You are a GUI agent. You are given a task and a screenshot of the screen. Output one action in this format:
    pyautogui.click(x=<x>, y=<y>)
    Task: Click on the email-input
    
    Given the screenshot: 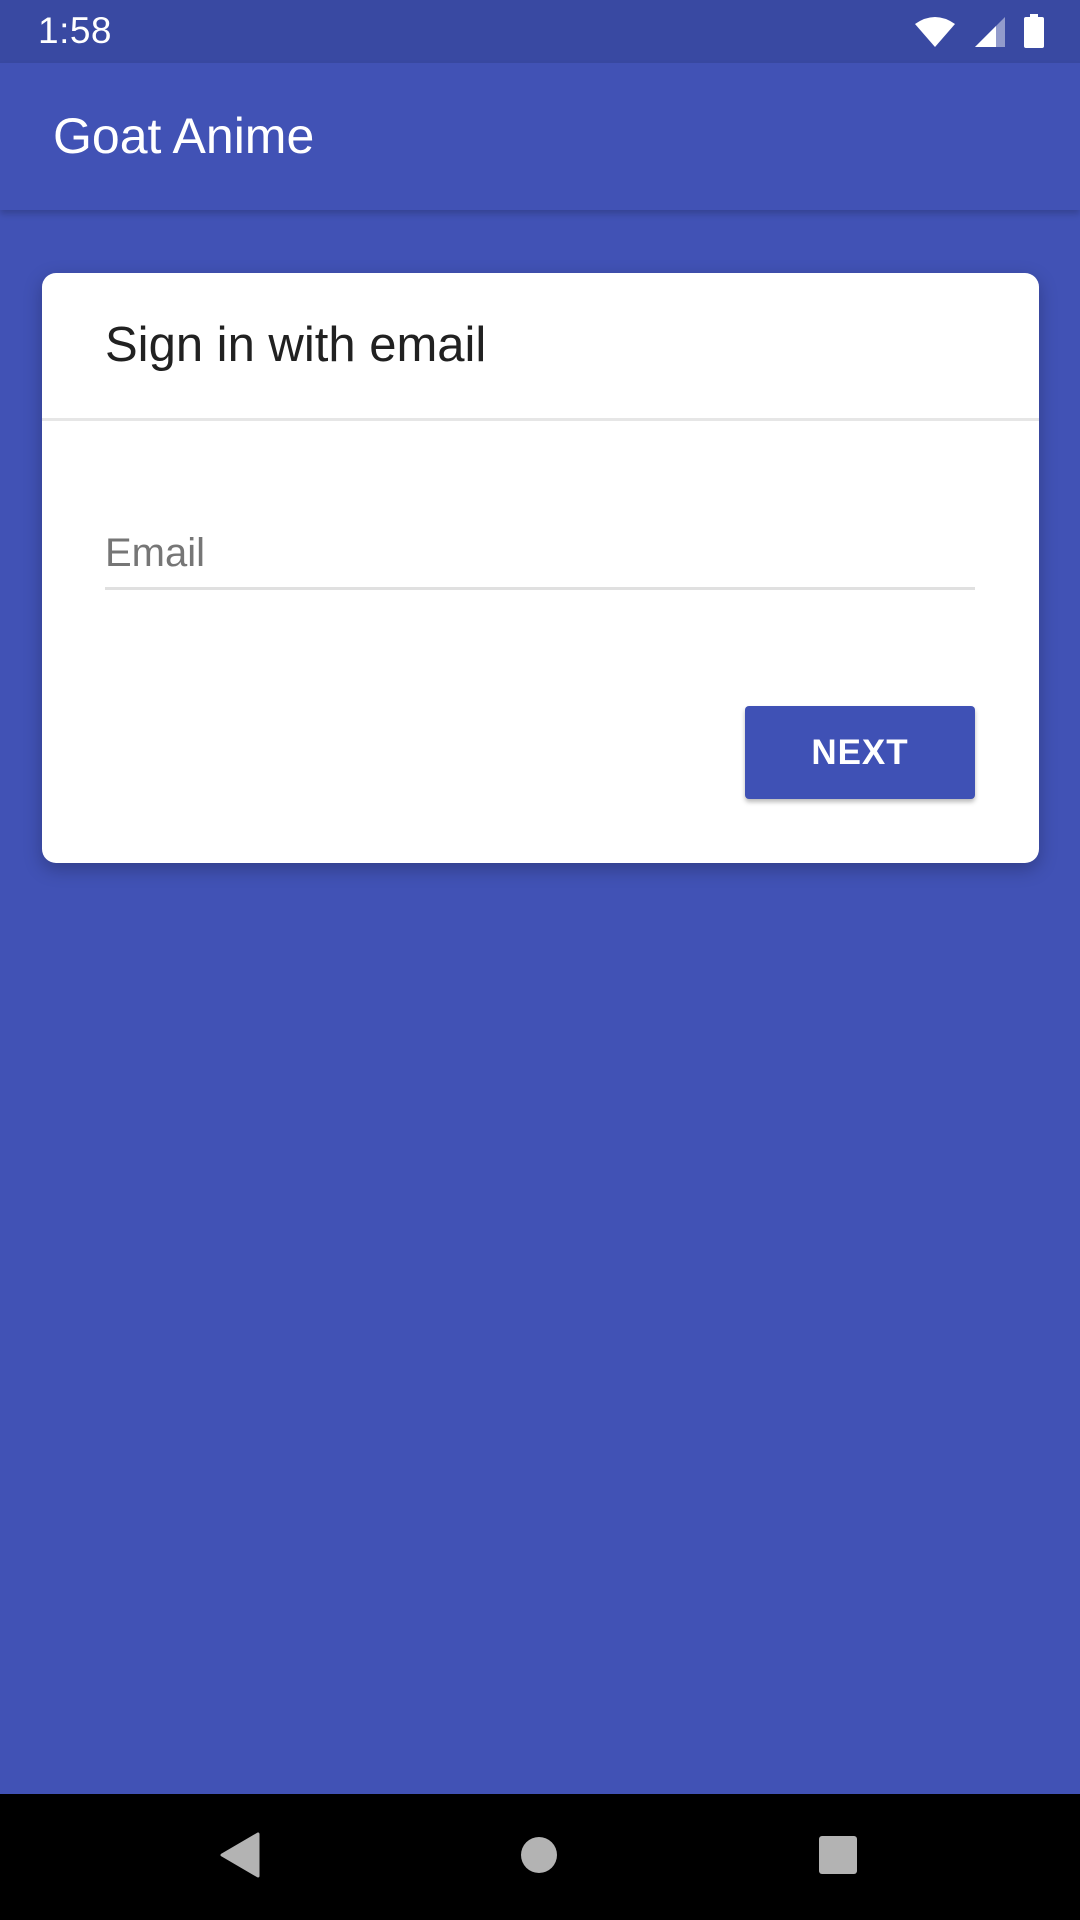 What is the action you would take?
    pyautogui.click(x=540, y=553)
    